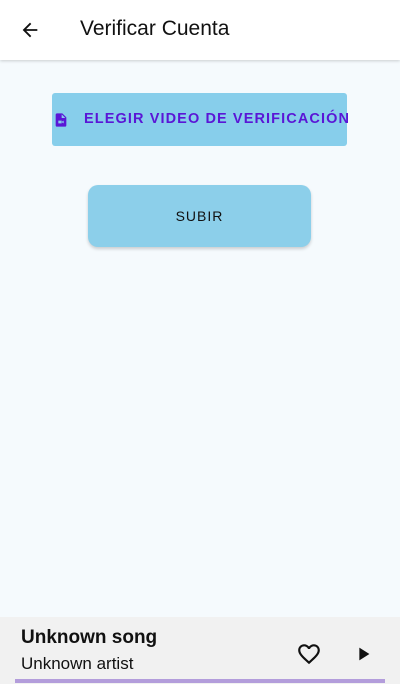  I want to click on app-bar: Verificar Cuenta, so click(200, 30).